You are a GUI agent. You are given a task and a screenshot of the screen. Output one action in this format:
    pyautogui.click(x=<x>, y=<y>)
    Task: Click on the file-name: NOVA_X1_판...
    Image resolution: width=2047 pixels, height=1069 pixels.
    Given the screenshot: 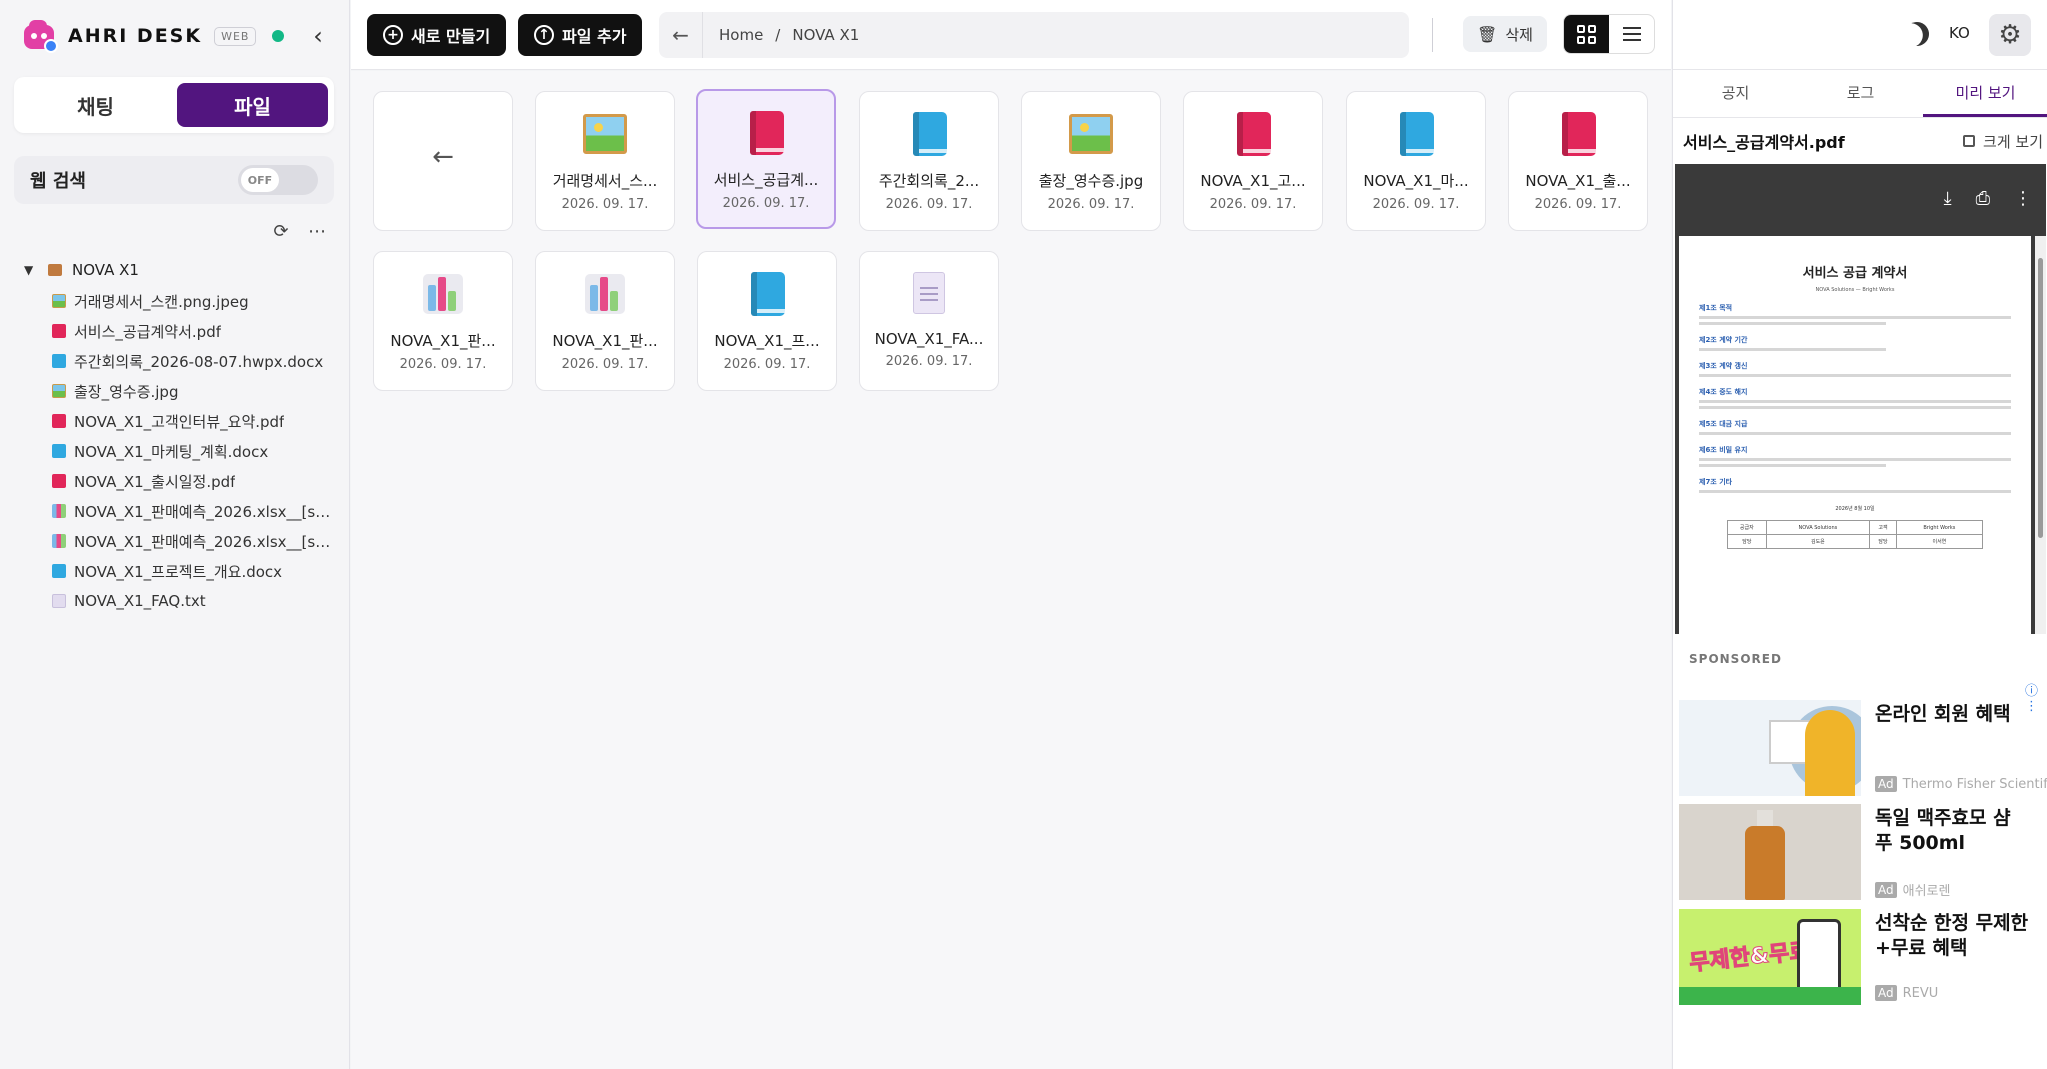 What is the action you would take?
    pyautogui.click(x=443, y=341)
    